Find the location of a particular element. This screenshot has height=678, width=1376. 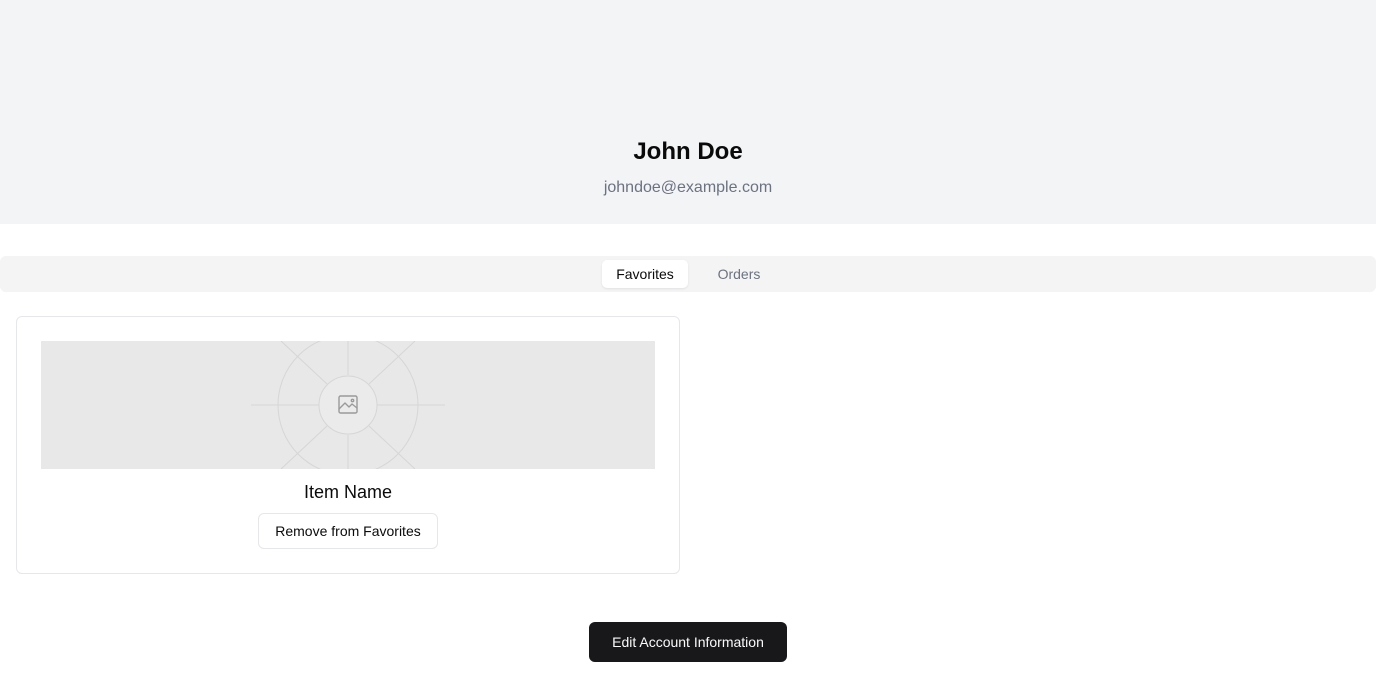

tab-favorites: Favorites is located at coordinates (645, 274).